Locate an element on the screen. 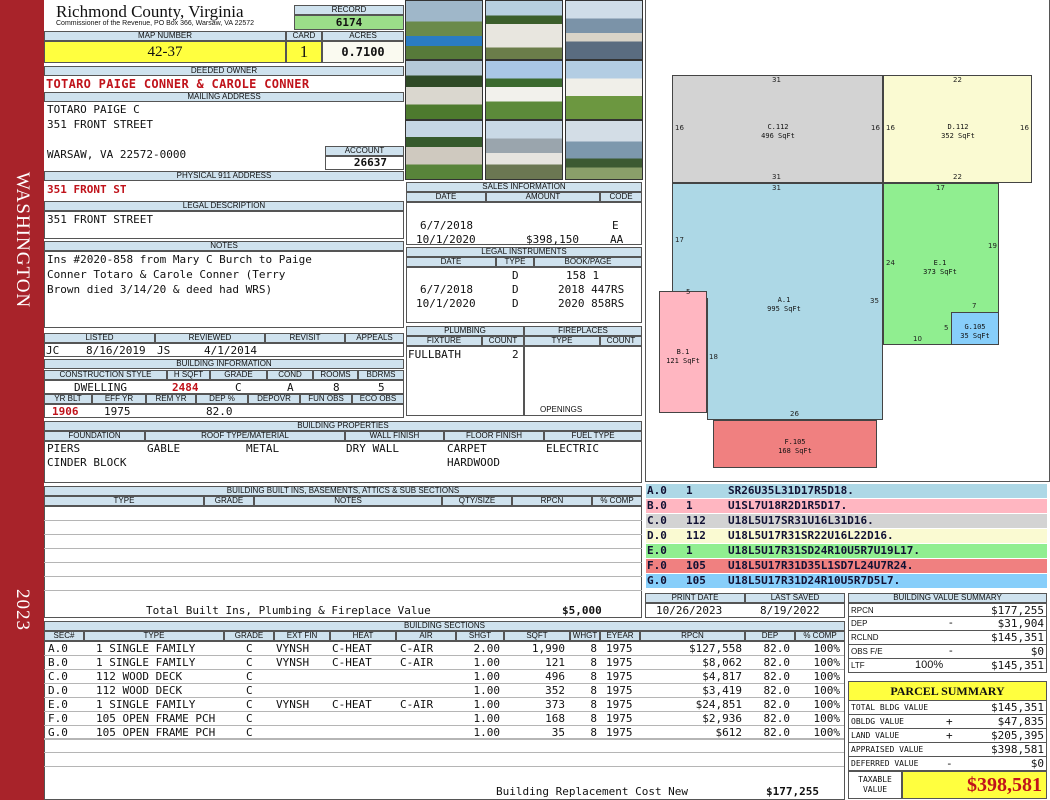  instr-date-3: 10/1/2020 is located at coordinates (446, 303).